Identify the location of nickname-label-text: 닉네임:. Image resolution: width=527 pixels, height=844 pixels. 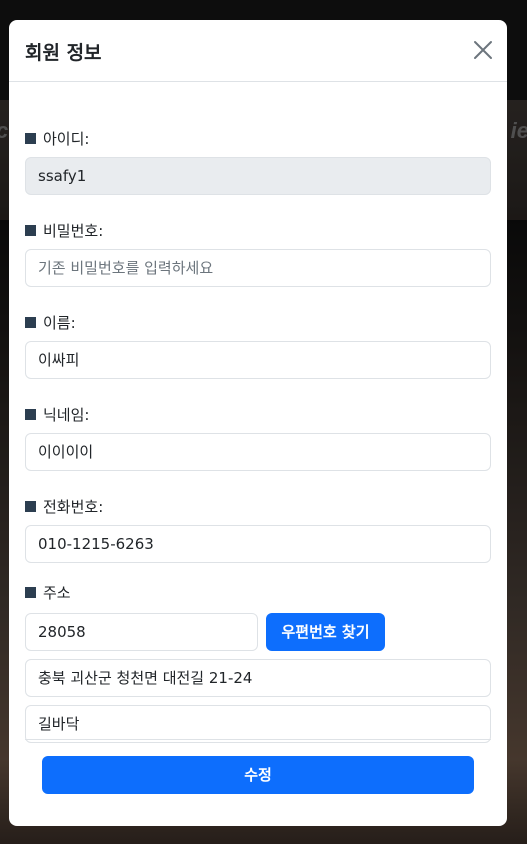
(66, 414).